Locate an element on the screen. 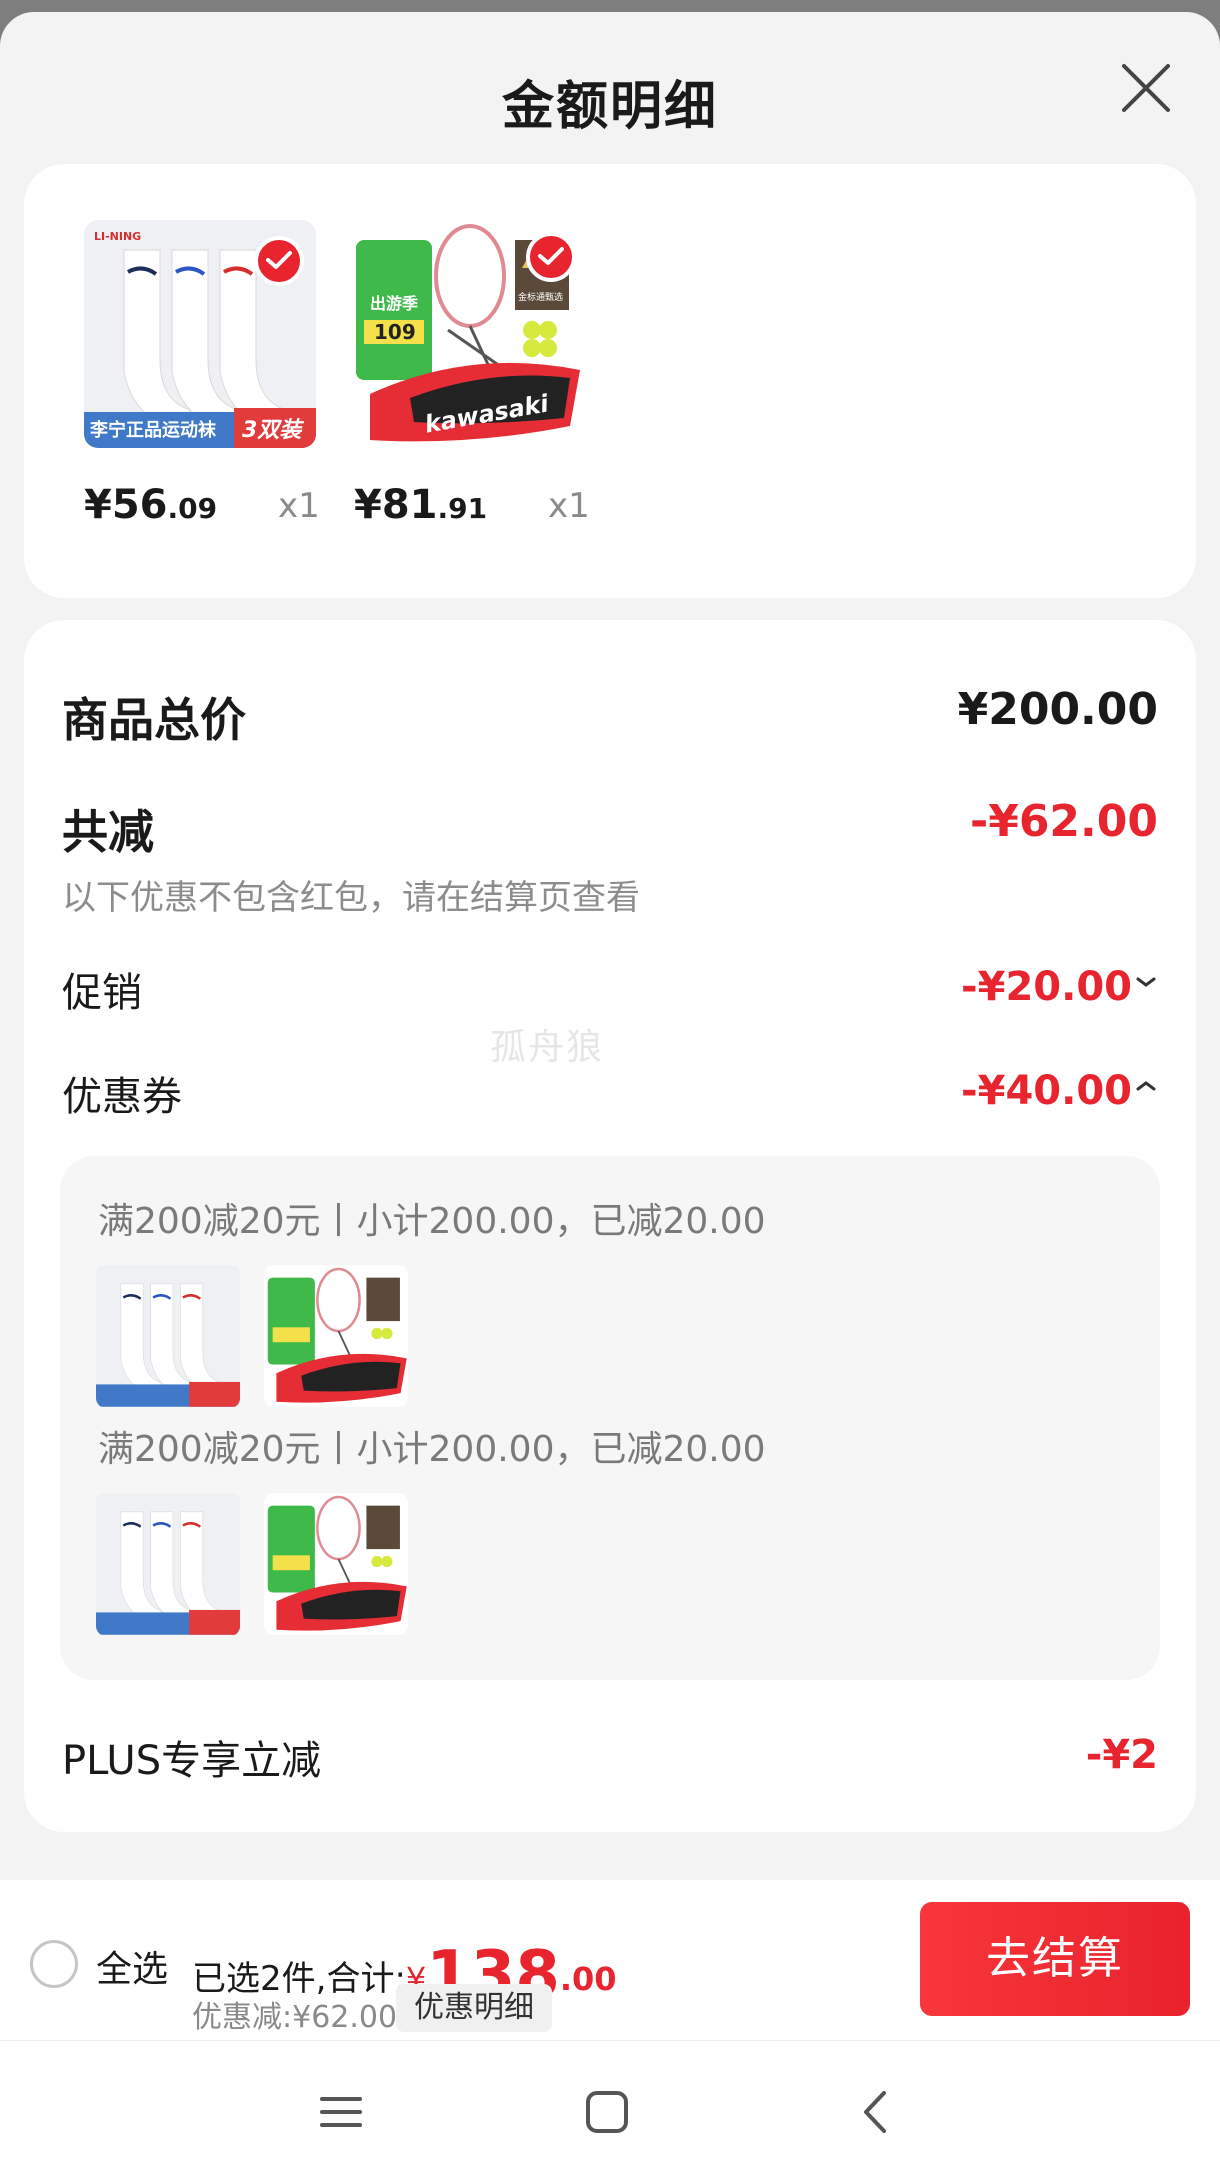 This screenshot has height=2173, width=1220. total-price-row: 商品总价 ¥200.00 is located at coordinates (610, 715).